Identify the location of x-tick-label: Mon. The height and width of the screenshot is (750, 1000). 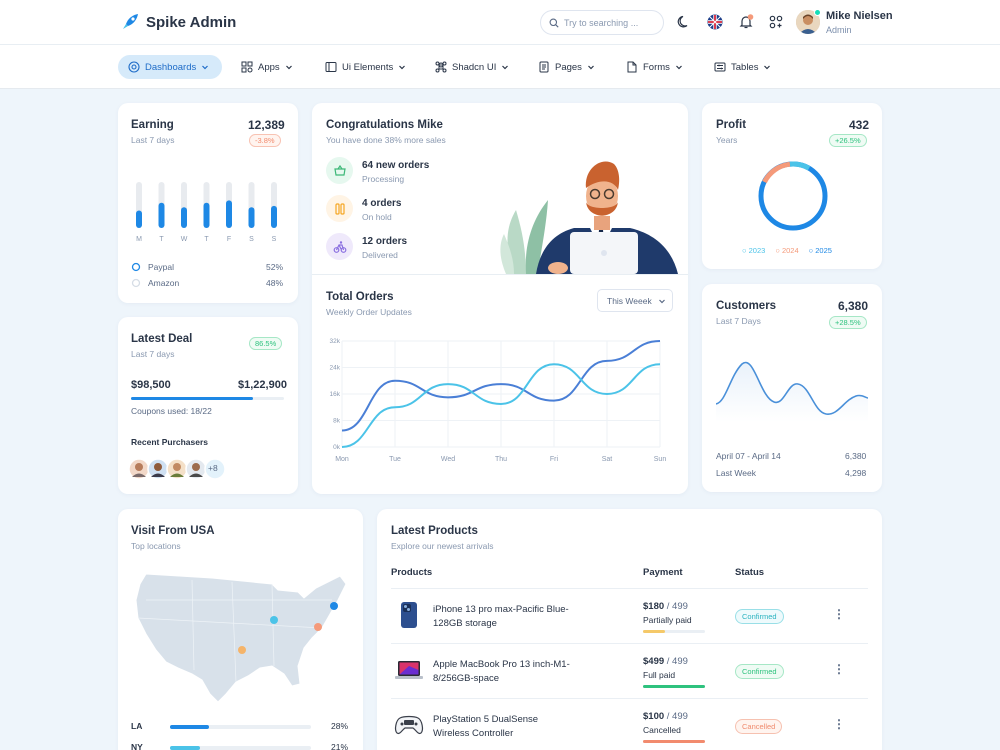
(342, 459).